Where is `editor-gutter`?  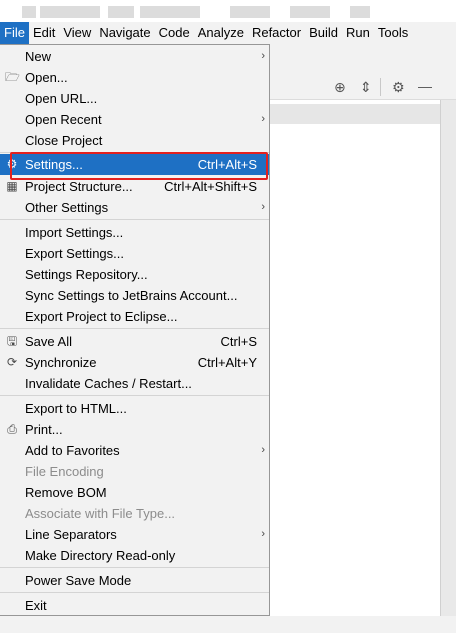
editor-gutter is located at coordinates (448, 366).